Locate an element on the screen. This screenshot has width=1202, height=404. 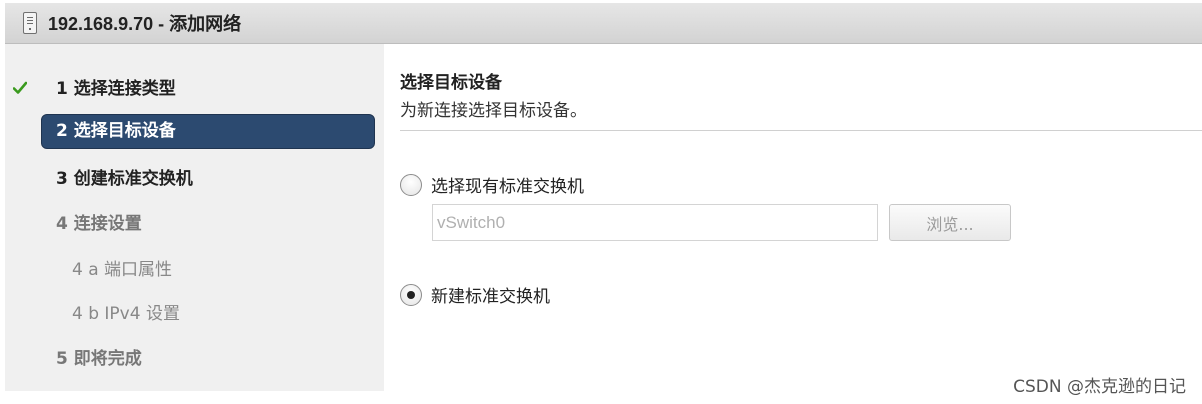
step-port-properties: 4 a 端口属性 is located at coordinates (194, 270).